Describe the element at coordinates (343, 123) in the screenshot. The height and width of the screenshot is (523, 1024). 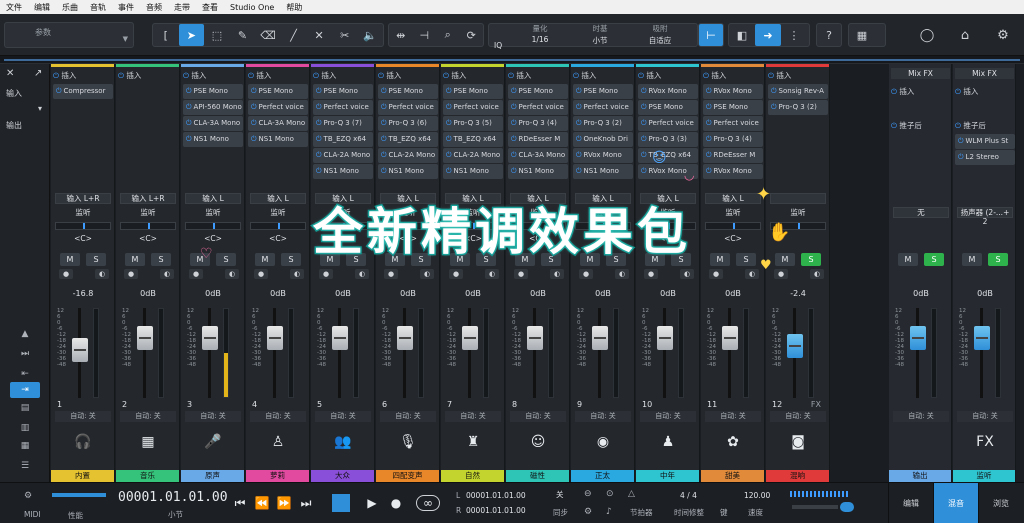
I see `insert-slot: ⏻ Pro-Q 3 (7)` at that location.